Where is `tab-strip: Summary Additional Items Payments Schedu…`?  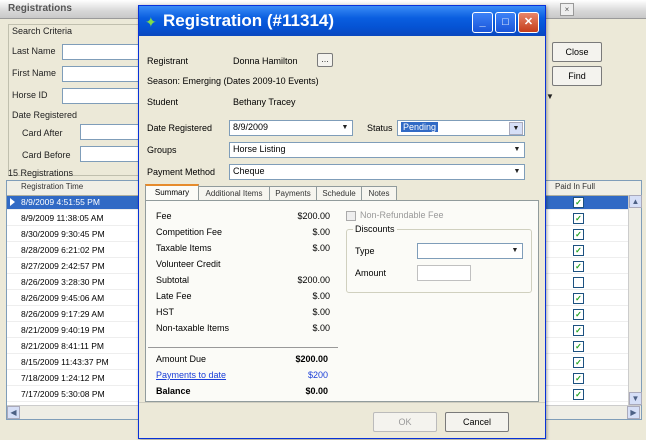
tab-strip: Summary Additional Items Payments Schedu… is located at coordinates (341, 193).